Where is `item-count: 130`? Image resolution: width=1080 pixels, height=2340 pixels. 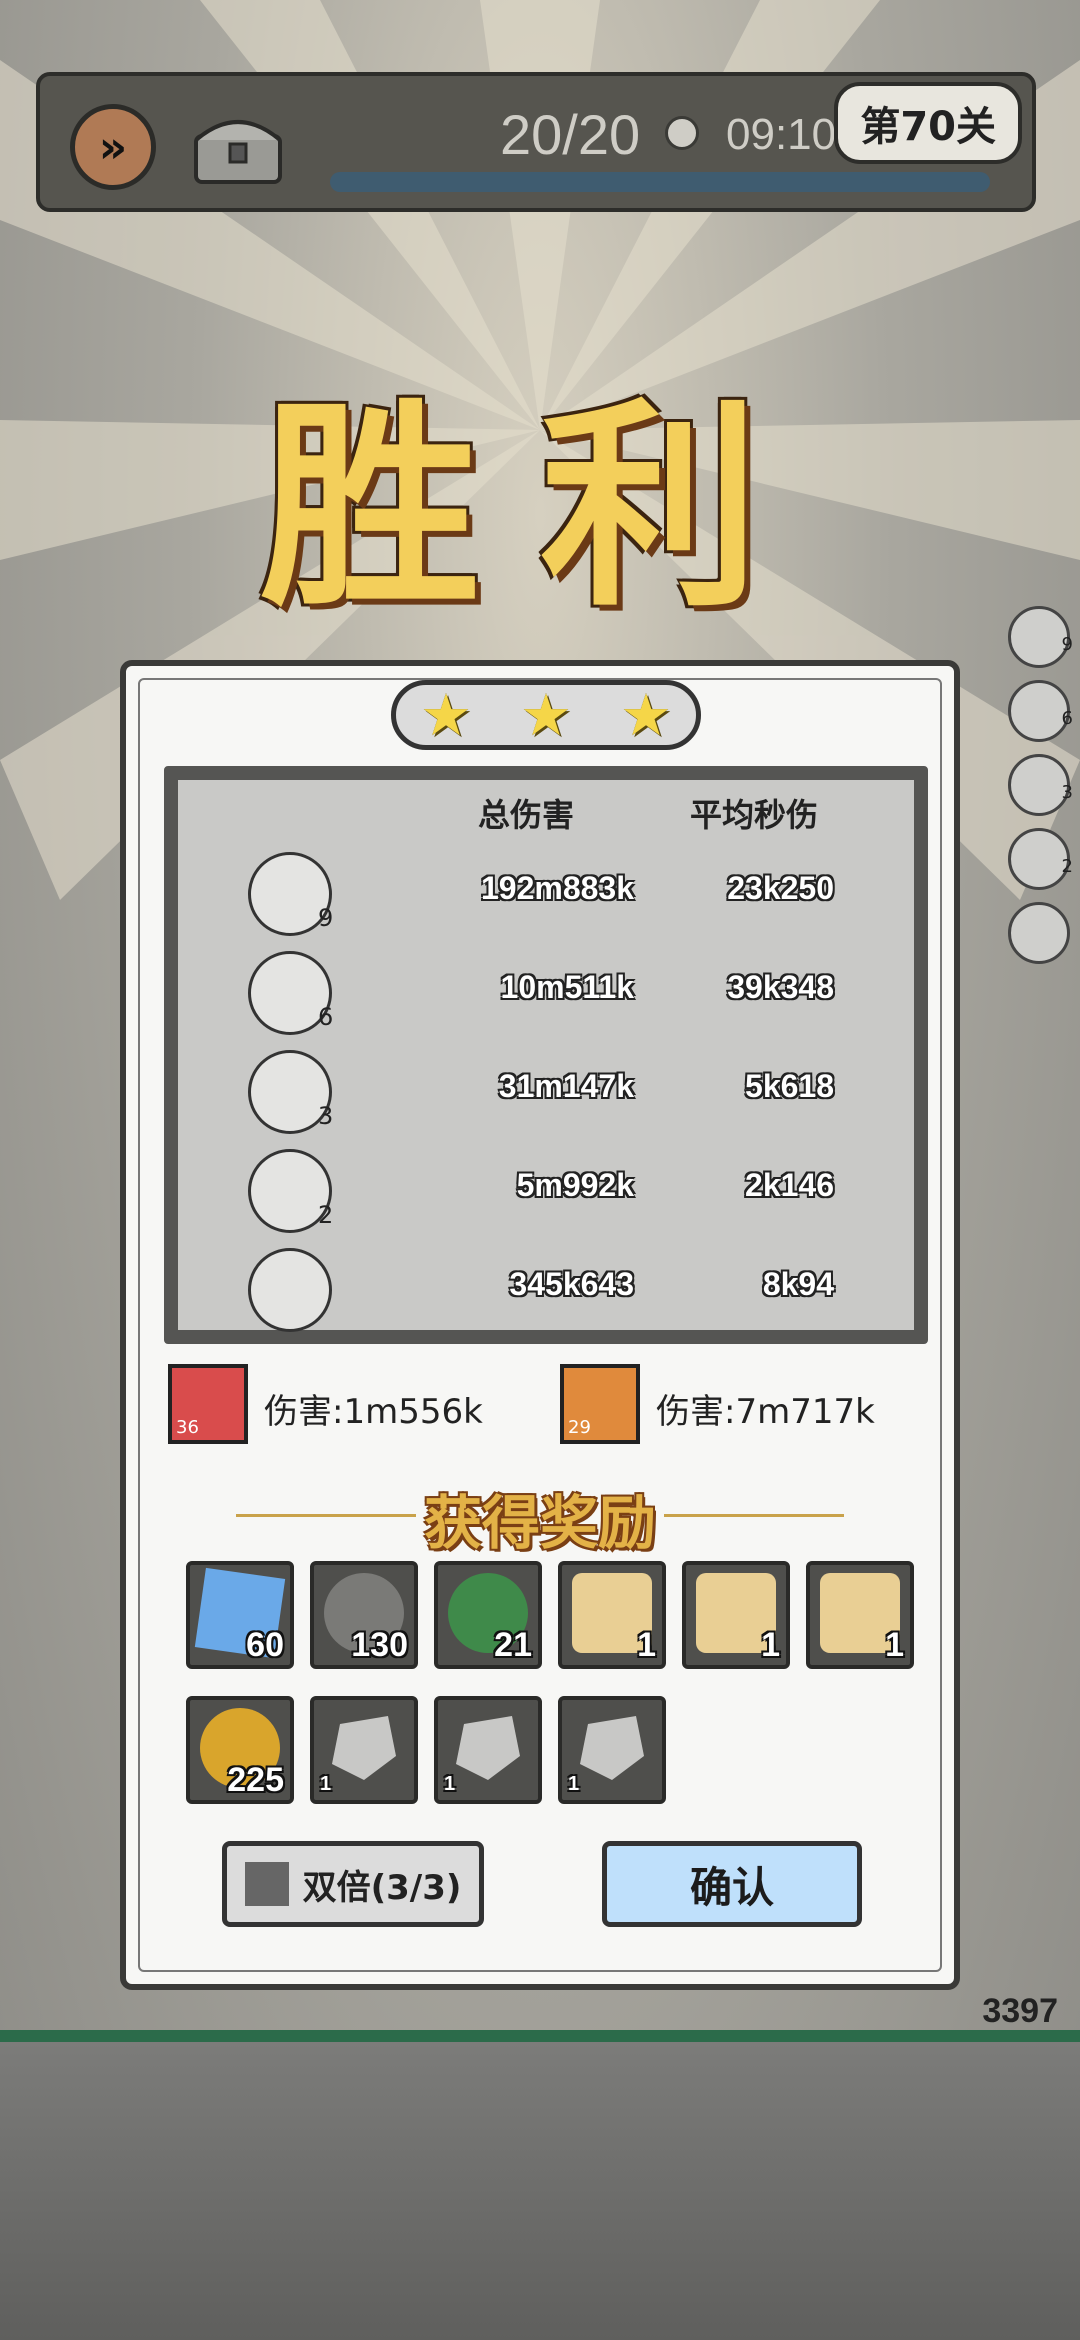
item-count: 130 is located at coordinates (379, 1645).